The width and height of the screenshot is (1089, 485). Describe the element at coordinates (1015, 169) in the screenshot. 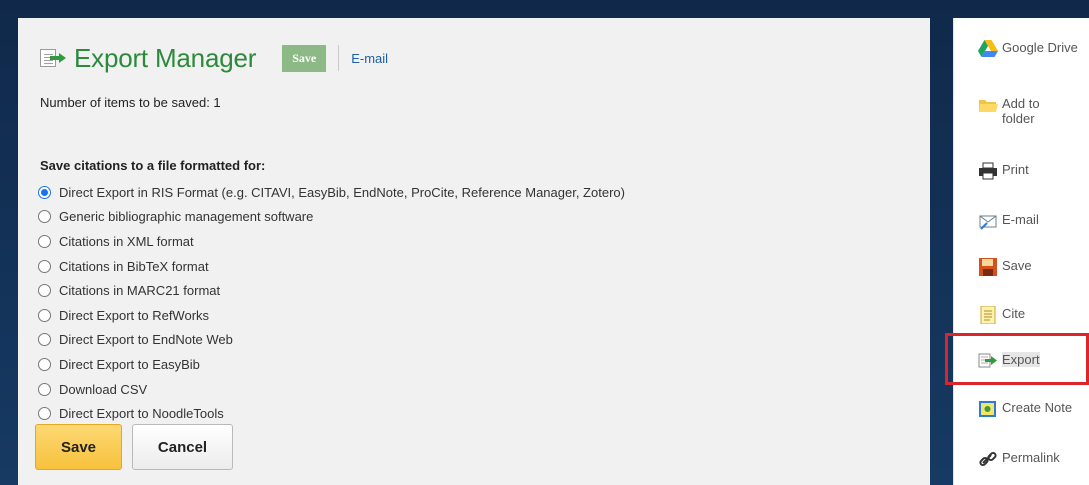

I see `sidebar-label: Print` at that location.